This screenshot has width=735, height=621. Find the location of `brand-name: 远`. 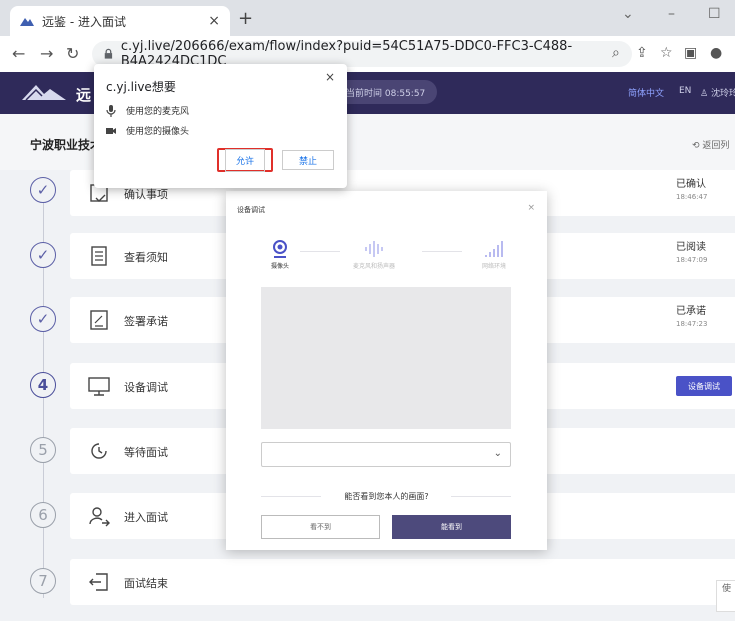

brand-name: 远 is located at coordinates (84, 95).